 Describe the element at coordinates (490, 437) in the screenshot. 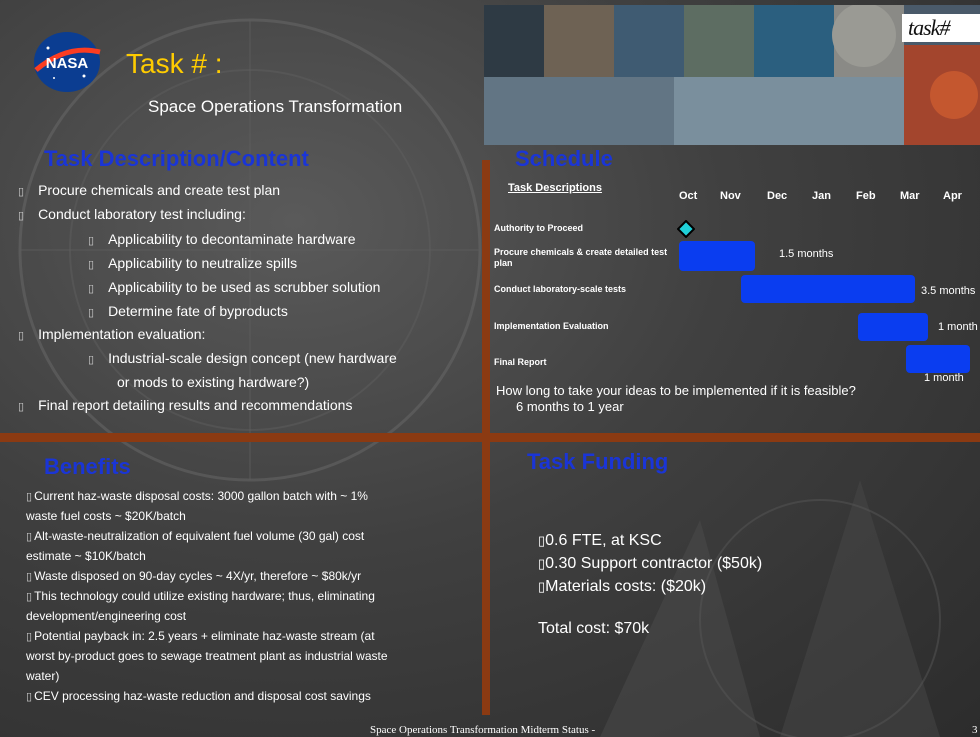

I see `horizontal-divider` at that location.